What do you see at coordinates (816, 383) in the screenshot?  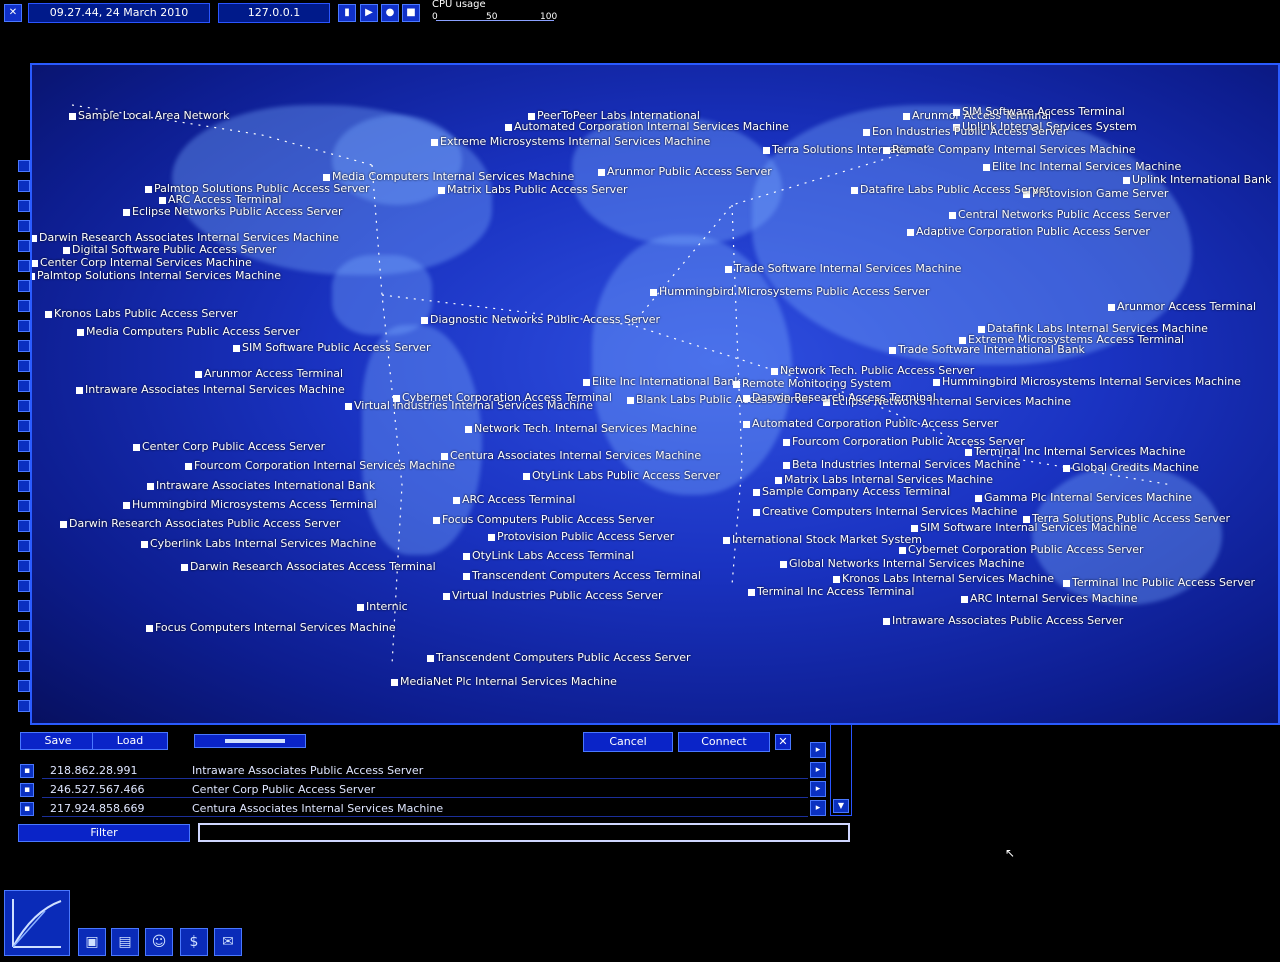 I see `server-label: Remote Monitoring System` at bounding box center [816, 383].